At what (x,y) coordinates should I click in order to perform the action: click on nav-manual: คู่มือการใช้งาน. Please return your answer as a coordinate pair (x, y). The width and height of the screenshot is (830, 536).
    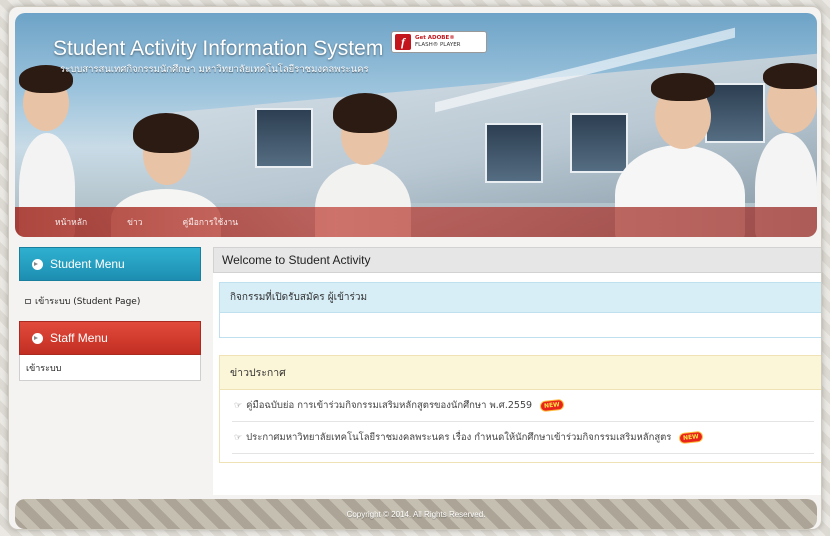
    Looking at the image, I should click on (211, 222).